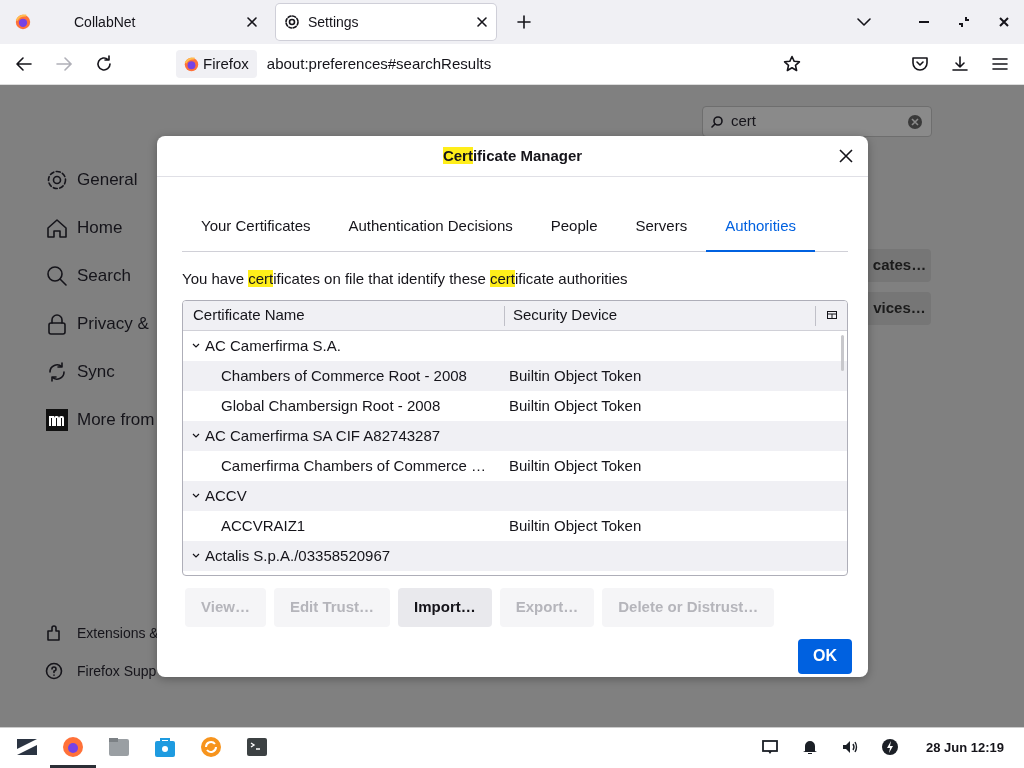 The width and height of the screenshot is (1024, 768). What do you see at coordinates (101, 372) in the screenshot?
I see `sidebar-item: Sync` at bounding box center [101, 372].